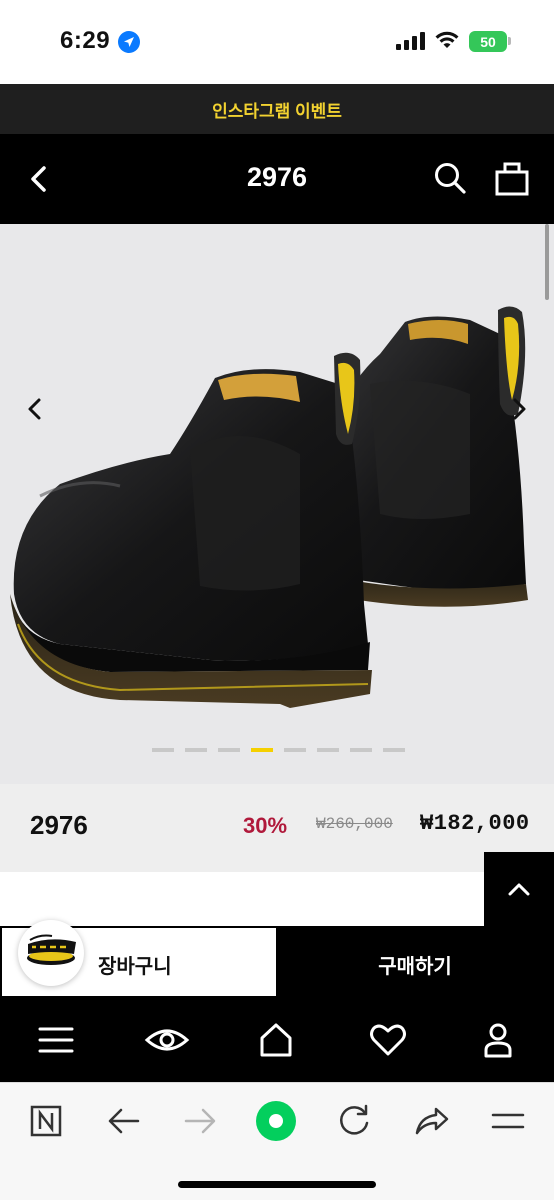 The width and height of the screenshot is (554, 1200). I want to click on sale-price: ₩182,000, so click(475, 823).